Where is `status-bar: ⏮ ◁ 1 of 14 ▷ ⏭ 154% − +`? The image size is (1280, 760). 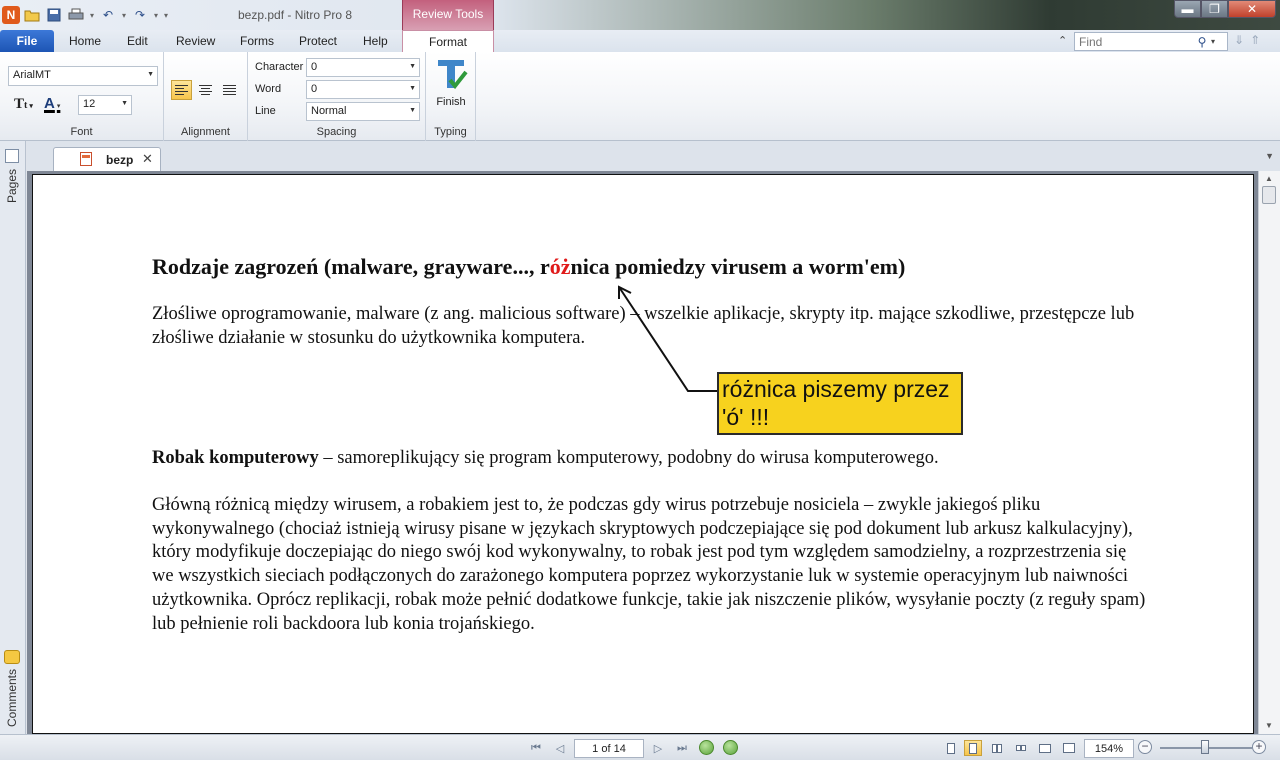 status-bar: ⏮ ◁ 1 of 14 ▷ ⏭ 154% − + is located at coordinates (640, 747).